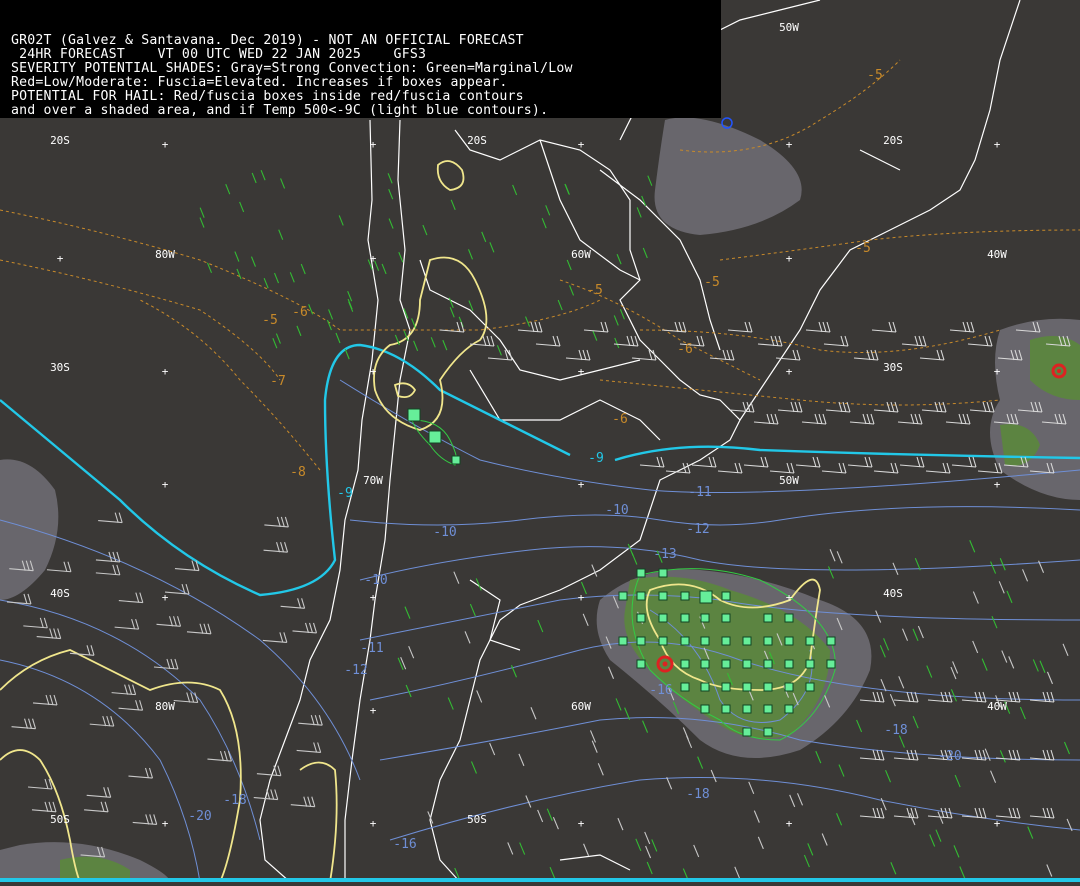 Image resolution: width=1080 pixels, height=886 pixels. What do you see at coordinates (581, 254) in the screenshot?
I see `grid-label: 60W` at bounding box center [581, 254].